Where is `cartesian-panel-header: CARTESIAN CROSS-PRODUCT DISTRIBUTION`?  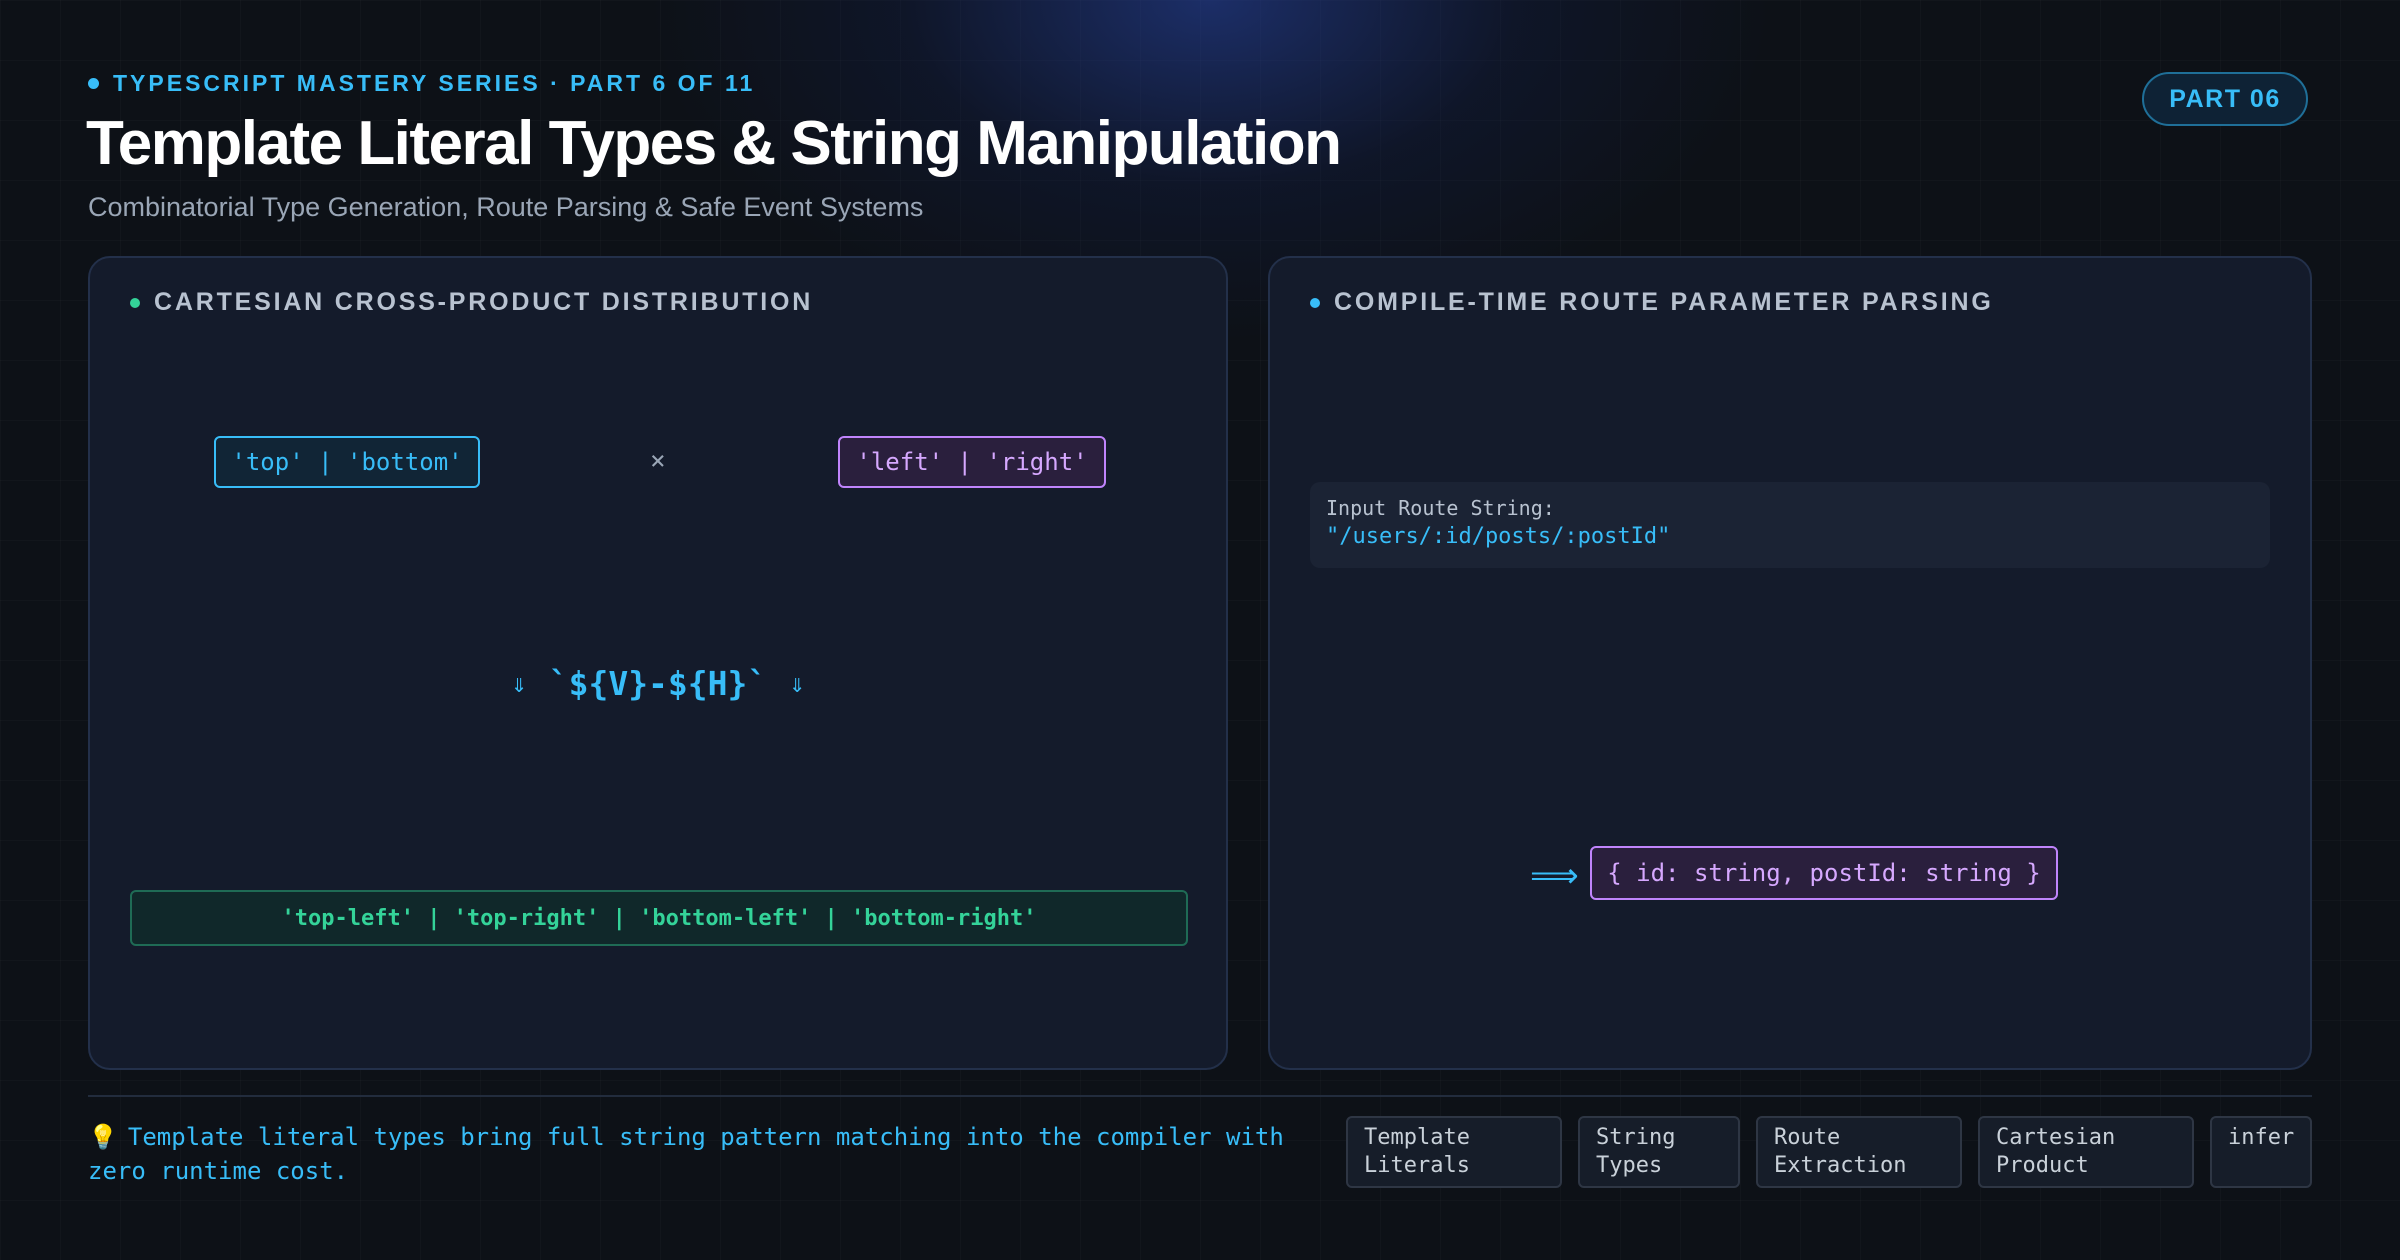 cartesian-panel-header: CARTESIAN CROSS-PRODUCT DISTRIBUTION is located at coordinates (471, 302).